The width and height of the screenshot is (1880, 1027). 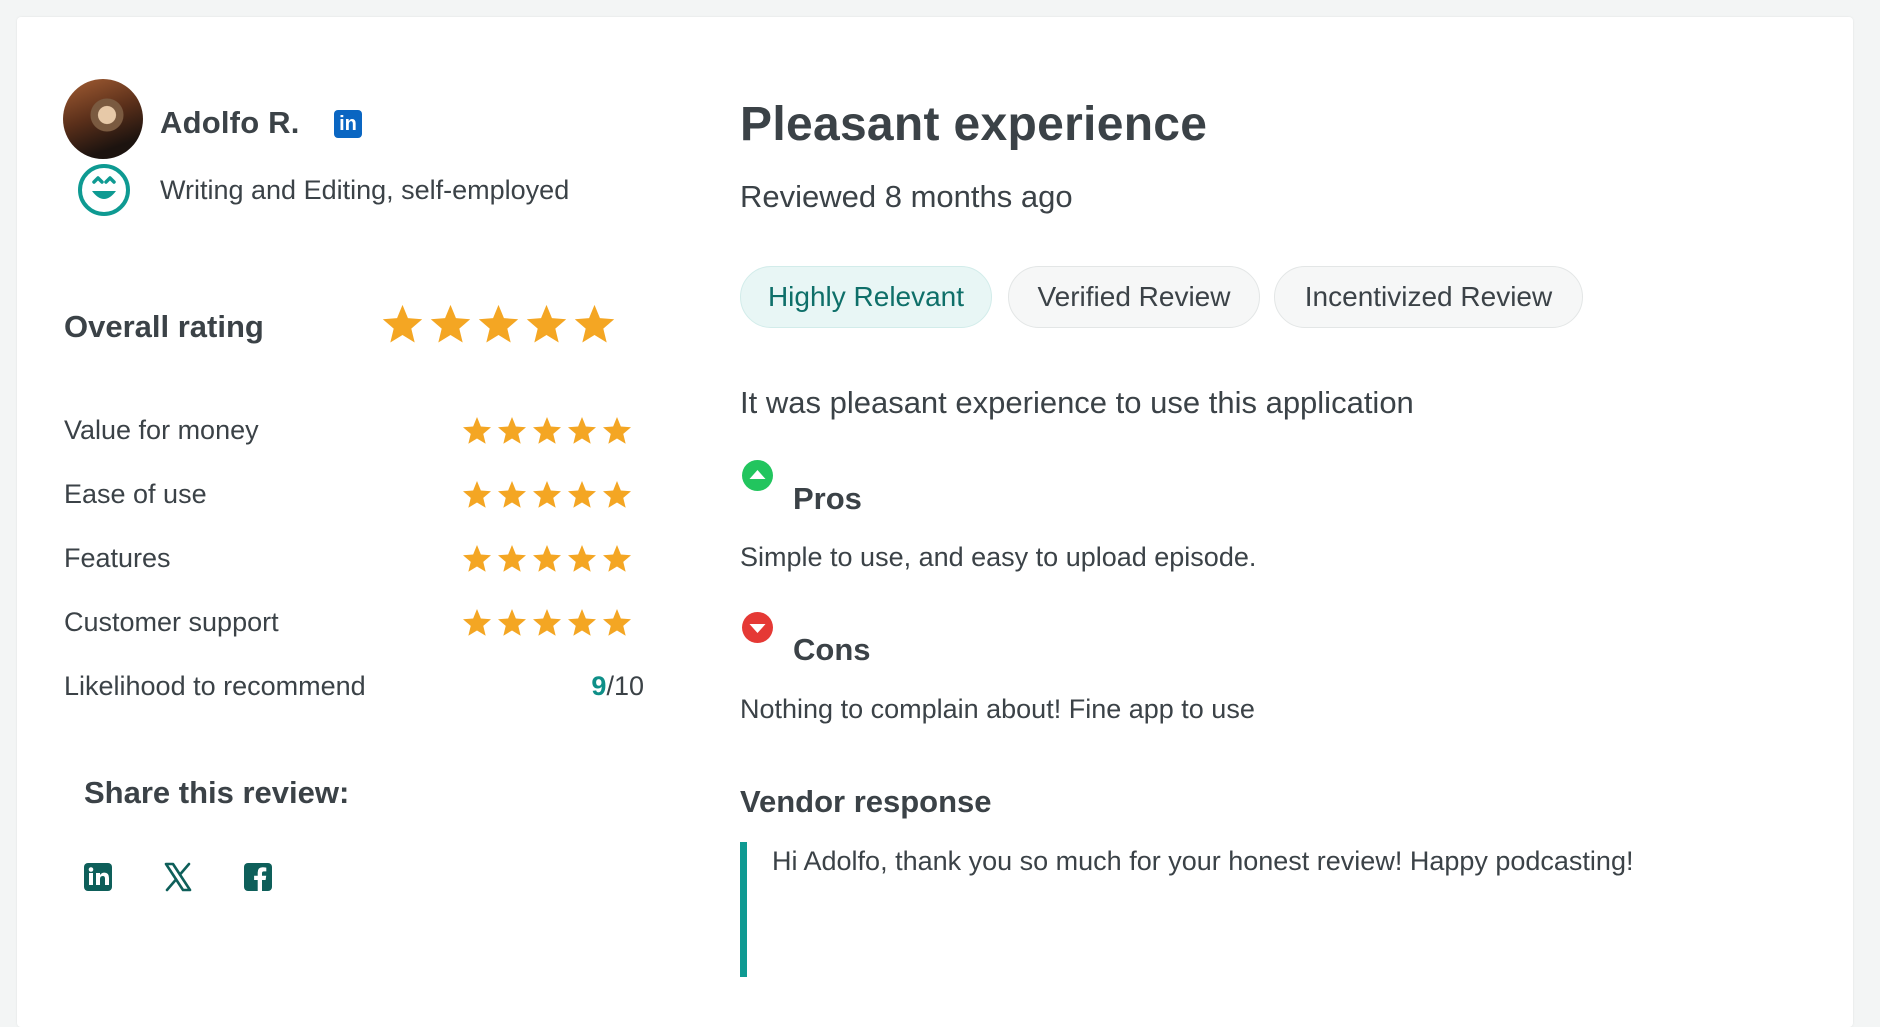 What do you see at coordinates (1428, 297) in the screenshot?
I see `tag-incentivized-review: Incentivized Review` at bounding box center [1428, 297].